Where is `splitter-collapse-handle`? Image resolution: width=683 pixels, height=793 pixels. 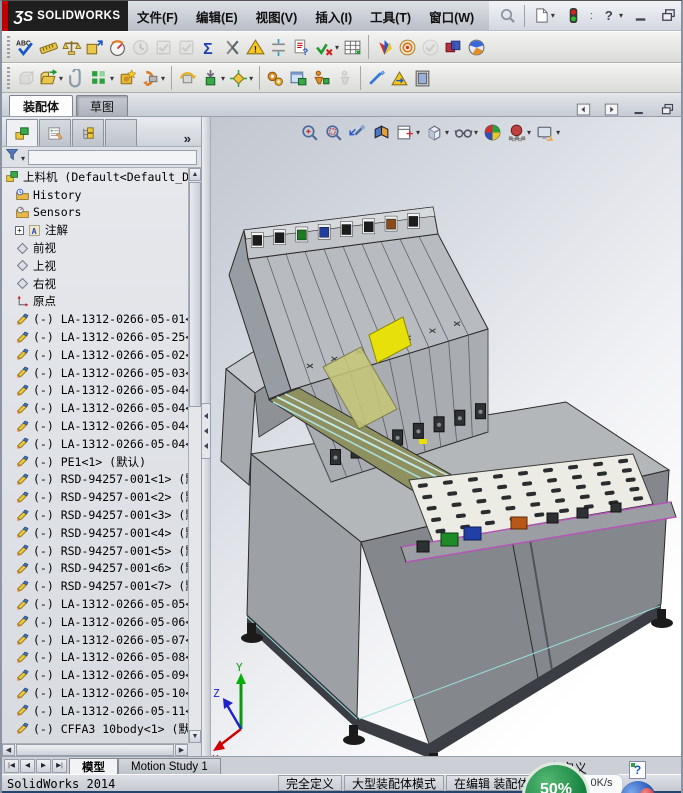 splitter-collapse-handle is located at coordinates (206, 431).